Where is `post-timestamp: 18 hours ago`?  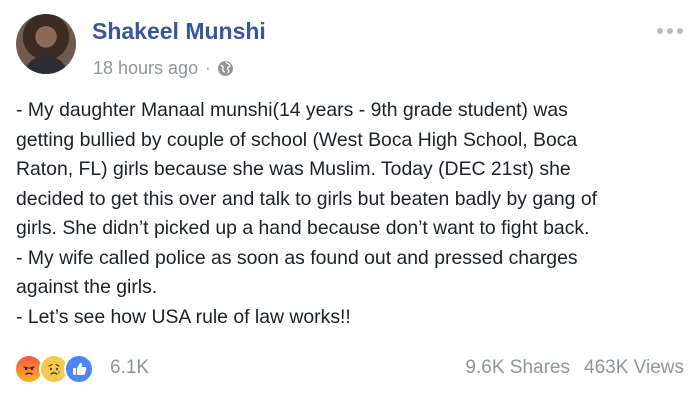
post-timestamp: 18 hours ago is located at coordinates (145, 68).